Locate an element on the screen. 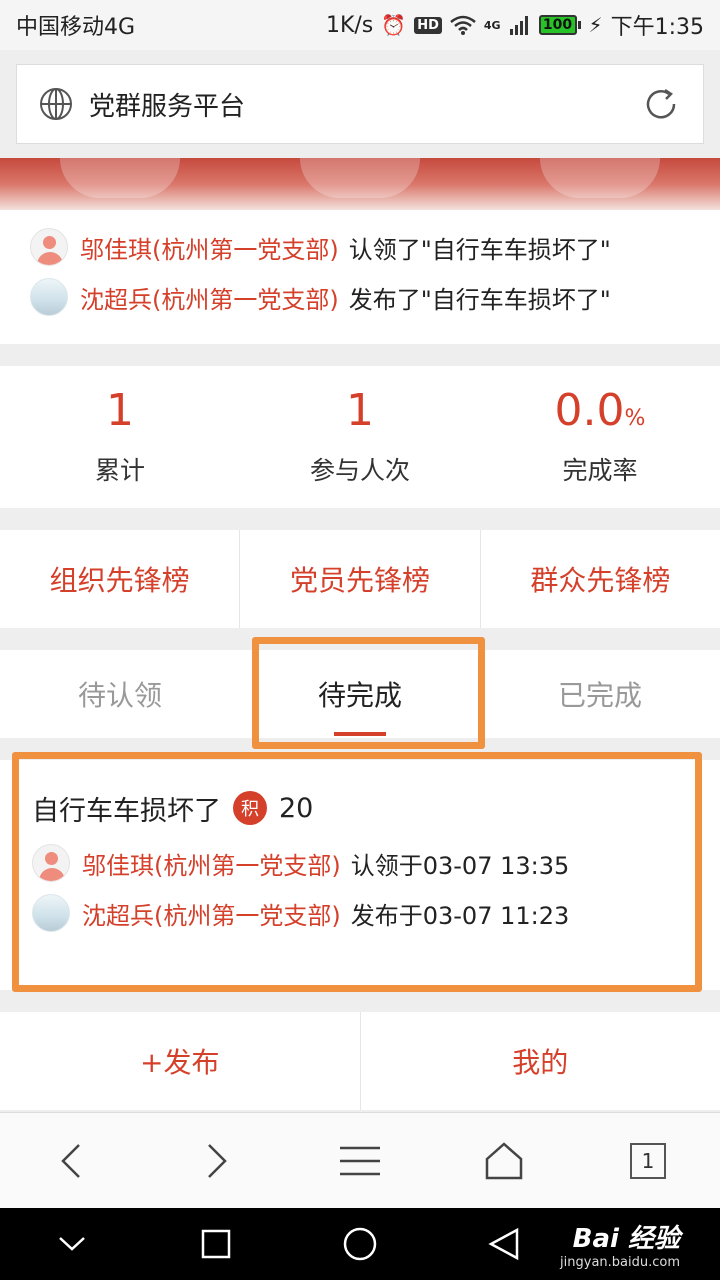  clock: 下午1:35 is located at coordinates (657, 27).